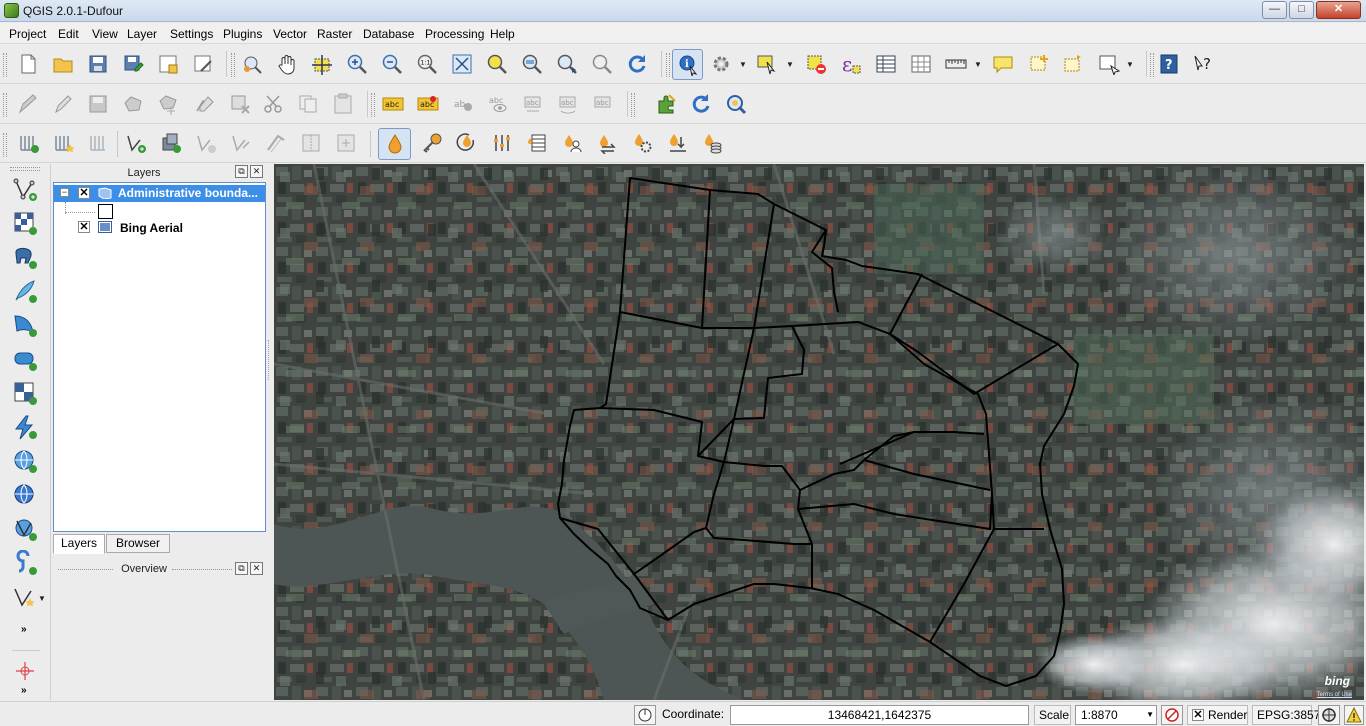  What do you see at coordinates (666, 104) in the screenshot?
I see `plugin-installer-button` at bounding box center [666, 104].